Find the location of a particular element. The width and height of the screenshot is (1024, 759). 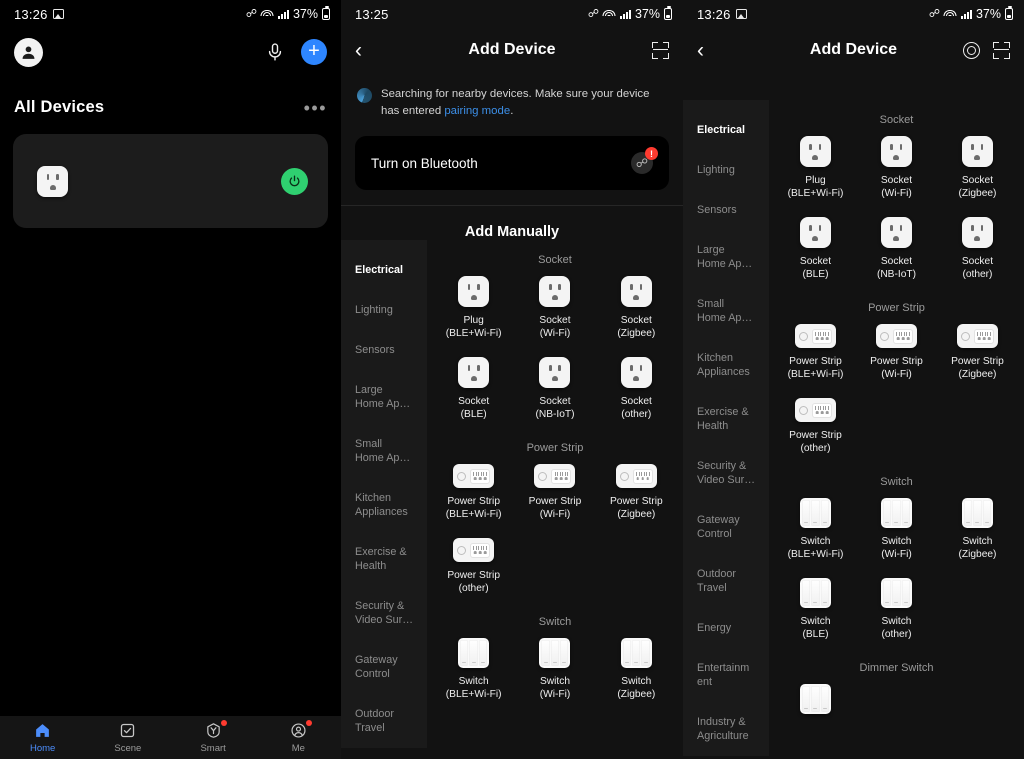

tab-scene-label: Scene is located at coordinates (128, 748).